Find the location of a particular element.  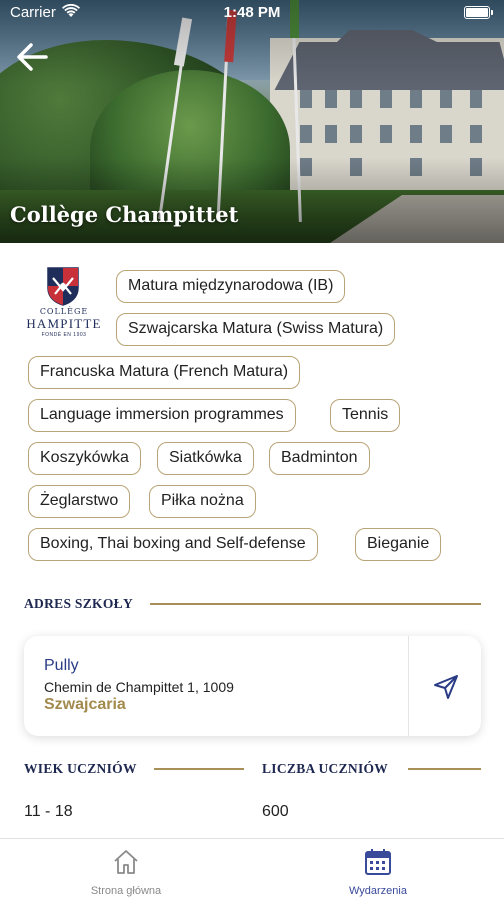

tag-chip: Bieganie is located at coordinates (398, 544).